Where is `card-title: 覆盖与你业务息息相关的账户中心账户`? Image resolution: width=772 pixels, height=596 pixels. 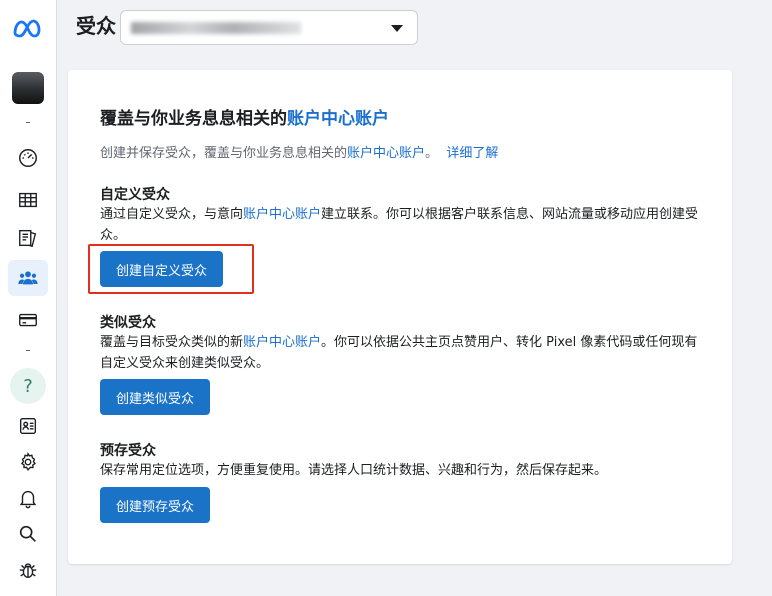 card-title: 覆盖与你业务息息相关的账户中心账户 is located at coordinates (244, 119).